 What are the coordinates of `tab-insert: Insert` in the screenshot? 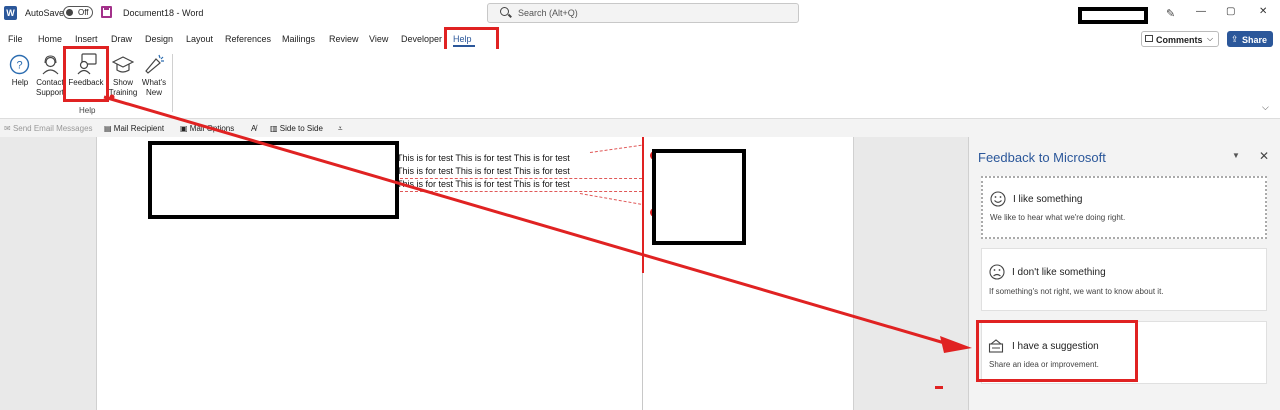 It's located at (86, 39).